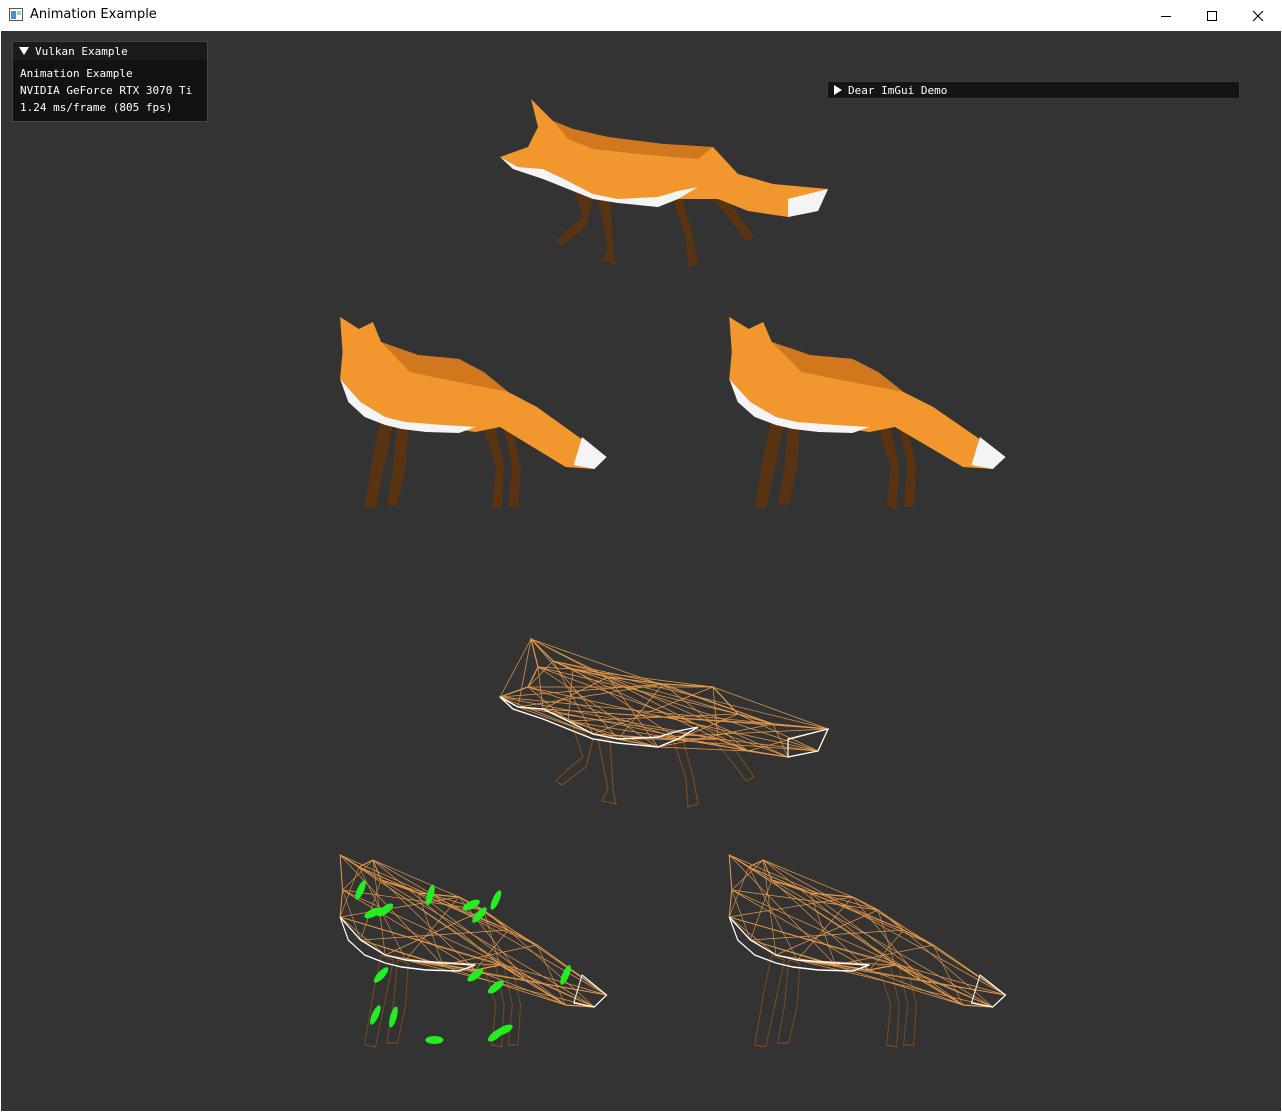 The image size is (1282, 1112). I want to click on imgui-demo-window-header: Dear ImGui Demo, so click(1033, 90).